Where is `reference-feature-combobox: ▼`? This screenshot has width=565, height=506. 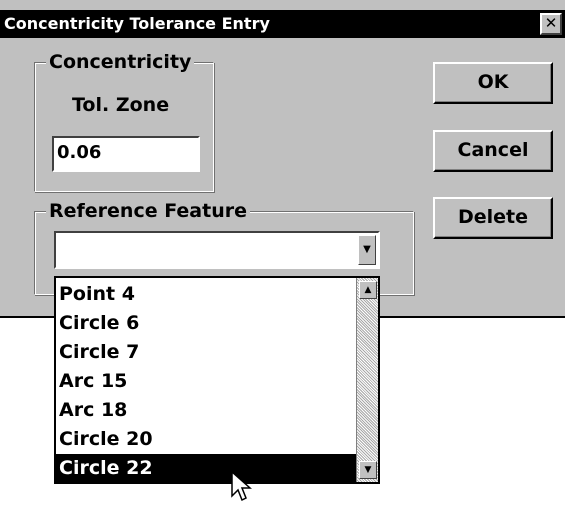
reference-feature-combobox: ▼ is located at coordinates (217, 250).